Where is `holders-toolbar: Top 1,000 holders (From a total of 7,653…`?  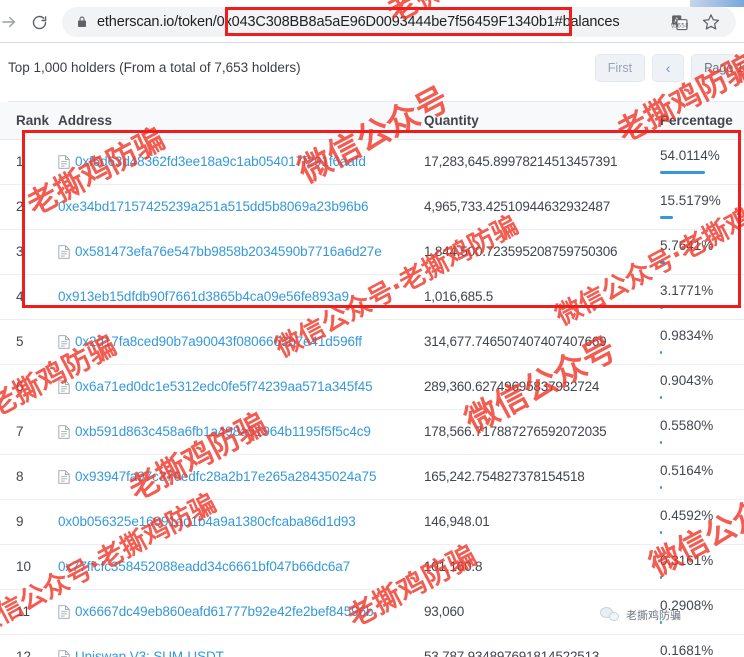 holders-toolbar: Top 1,000 holders (From a total of 7,653… is located at coordinates (372, 73).